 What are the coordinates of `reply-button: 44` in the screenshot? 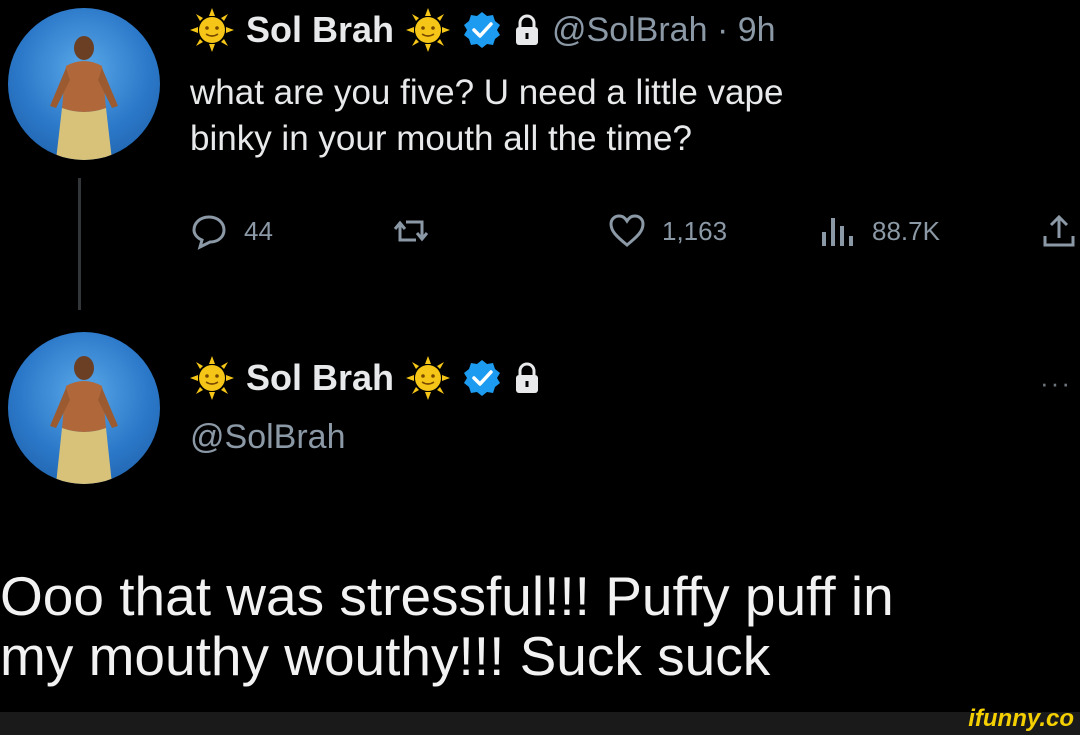 It's located at (231, 231).